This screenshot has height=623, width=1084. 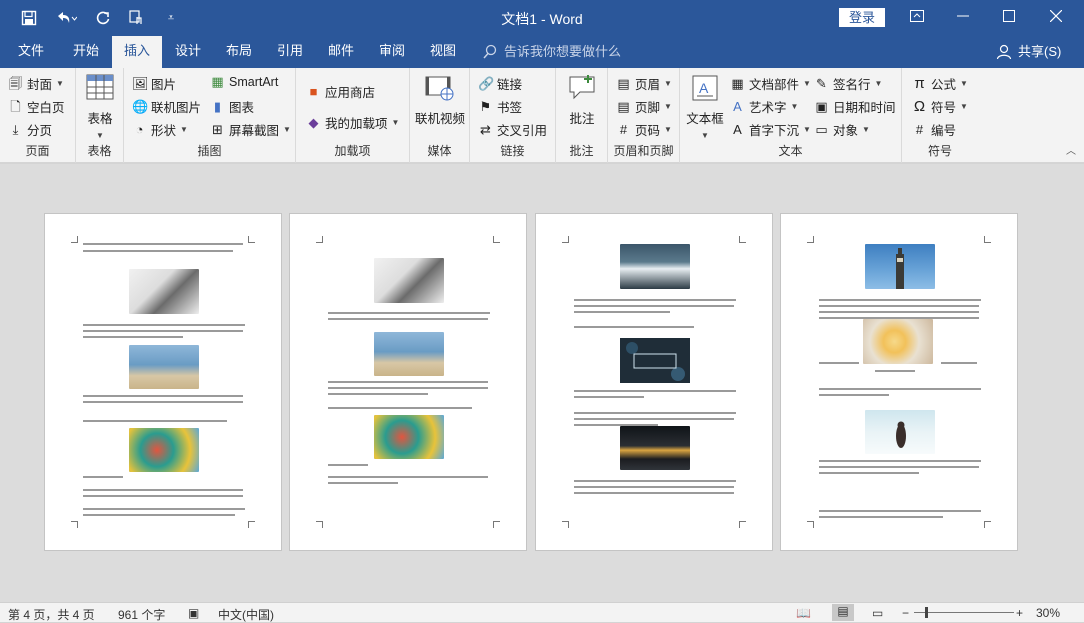 I want to click on cross-reference-button: ⇄ 交叉引用, so click(x=512, y=129).